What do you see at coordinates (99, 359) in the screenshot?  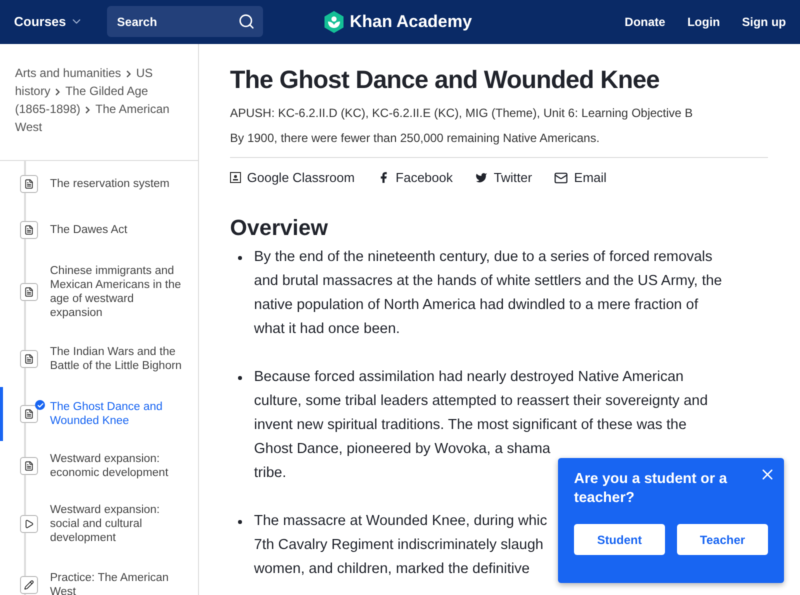 I see `lesson-item: The Indian Wars and the Battle of the Little Bighorn` at bounding box center [99, 359].